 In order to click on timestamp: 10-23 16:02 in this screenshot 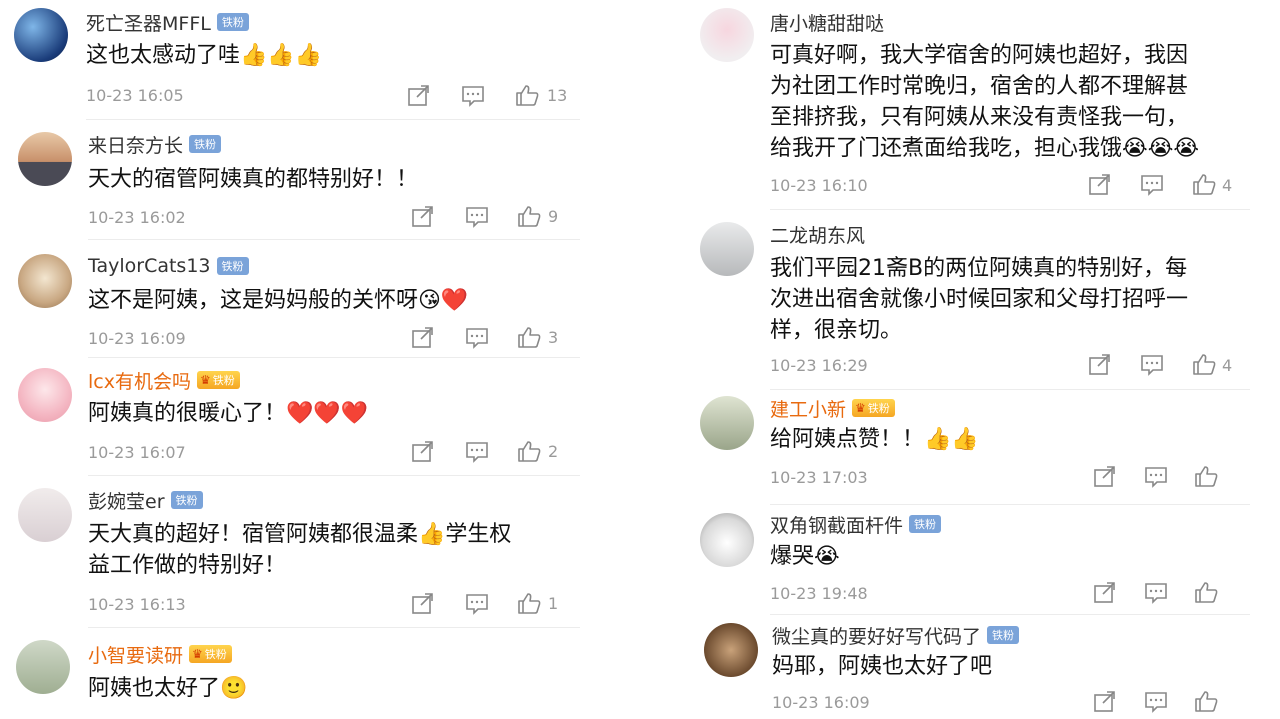, I will do `click(137, 217)`.